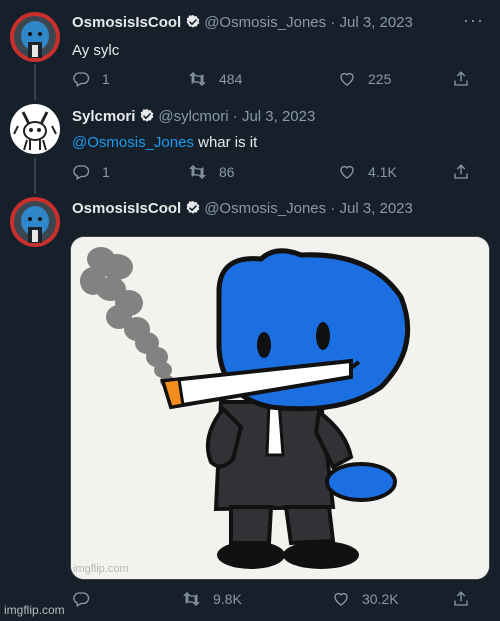 This screenshot has width=500, height=621. Describe the element at coordinates (225, 142) in the screenshot. I see `tweet-text-body: whar is it` at that location.